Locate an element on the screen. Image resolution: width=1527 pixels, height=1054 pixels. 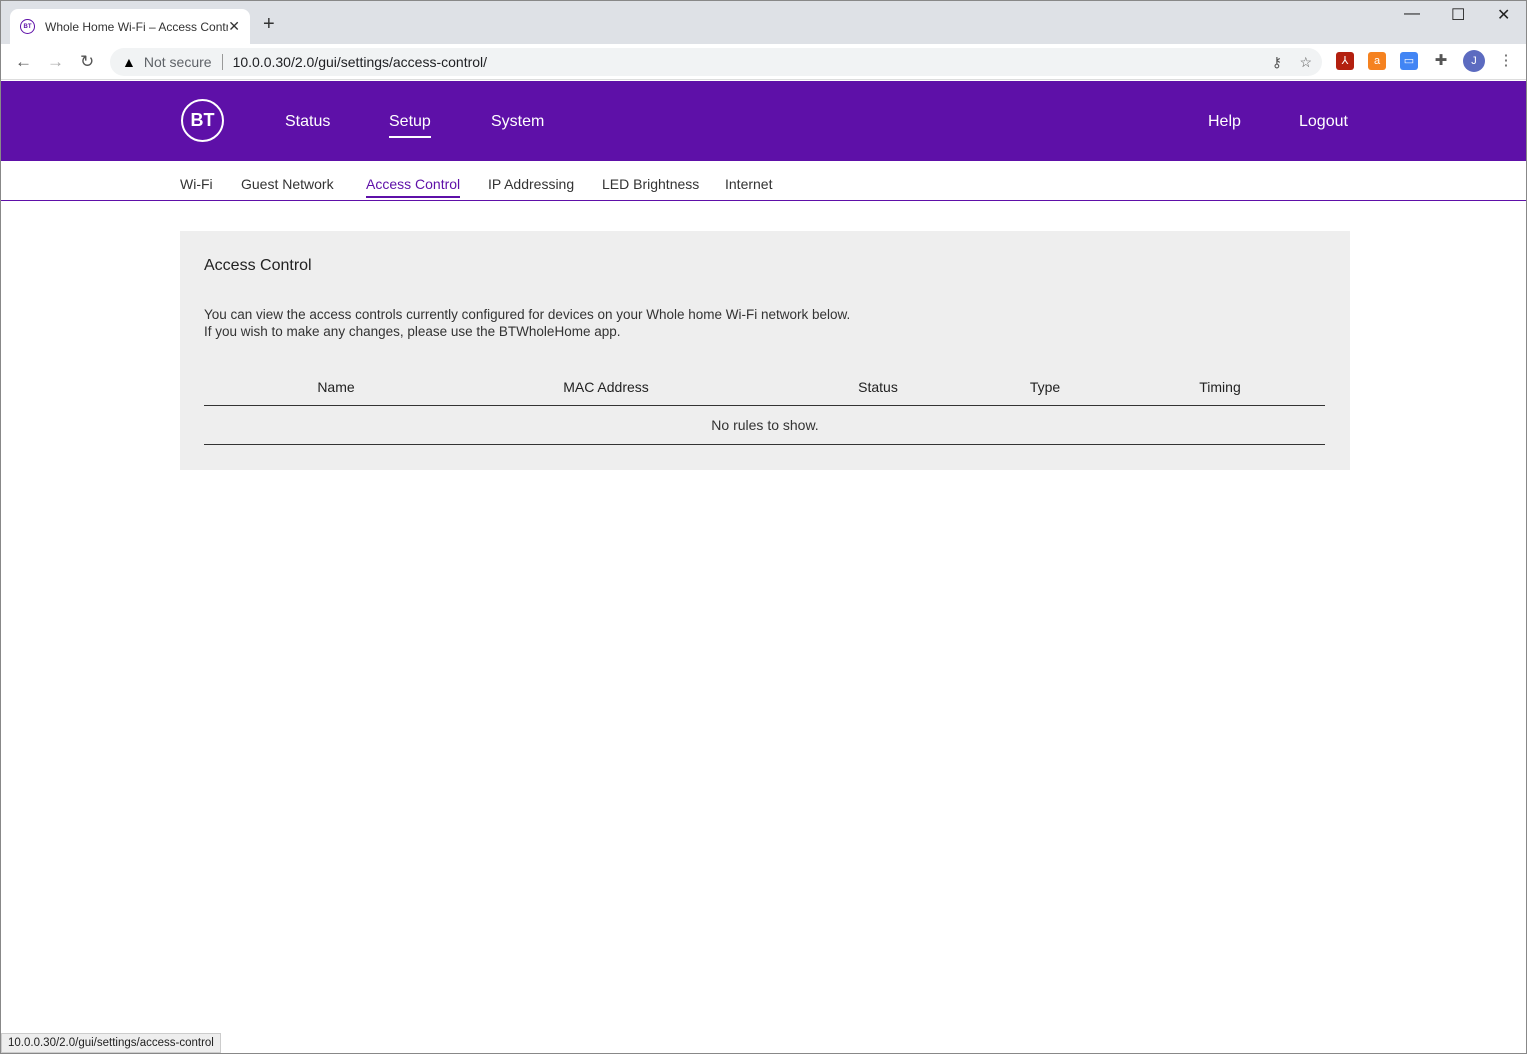
subnav-wifi: Wi-Fi is located at coordinates (196, 184).